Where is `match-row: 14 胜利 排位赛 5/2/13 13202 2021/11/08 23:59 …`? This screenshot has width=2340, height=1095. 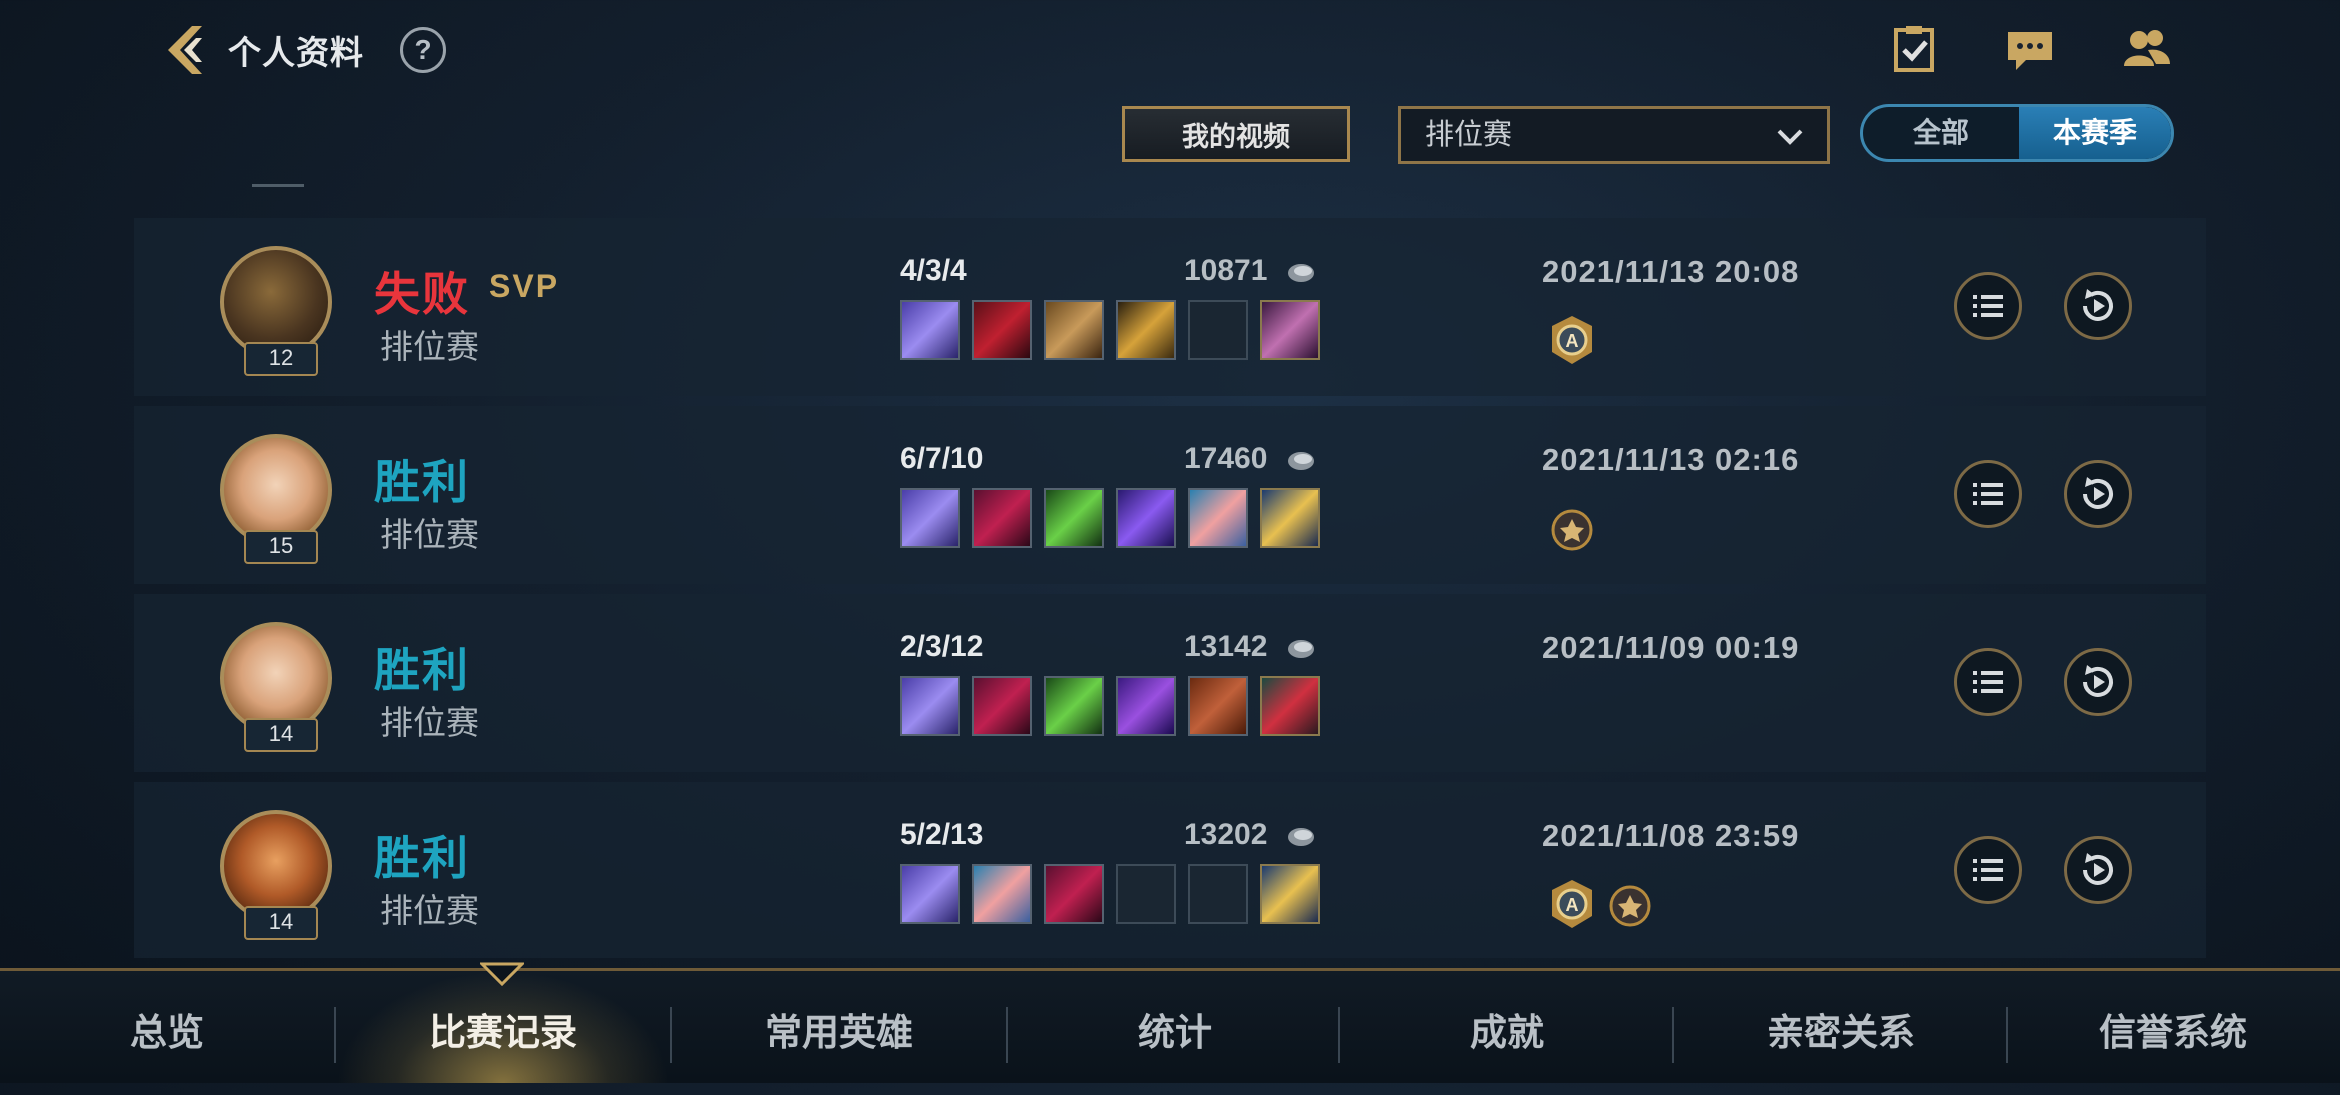
match-row: 14 胜利 排位赛 5/2/13 13202 2021/11/08 23:59 … is located at coordinates (1170, 870).